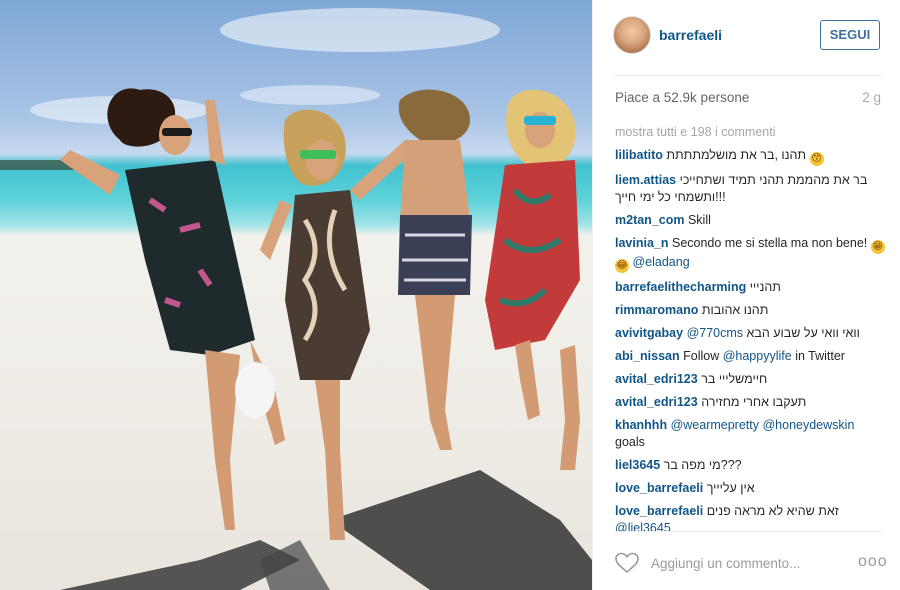 The image size is (900, 590). What do you see at coordinates (877, 247) in the screenshot?
I see `grinning-emoji-icon: 😁` at bounding box center [877, 247].